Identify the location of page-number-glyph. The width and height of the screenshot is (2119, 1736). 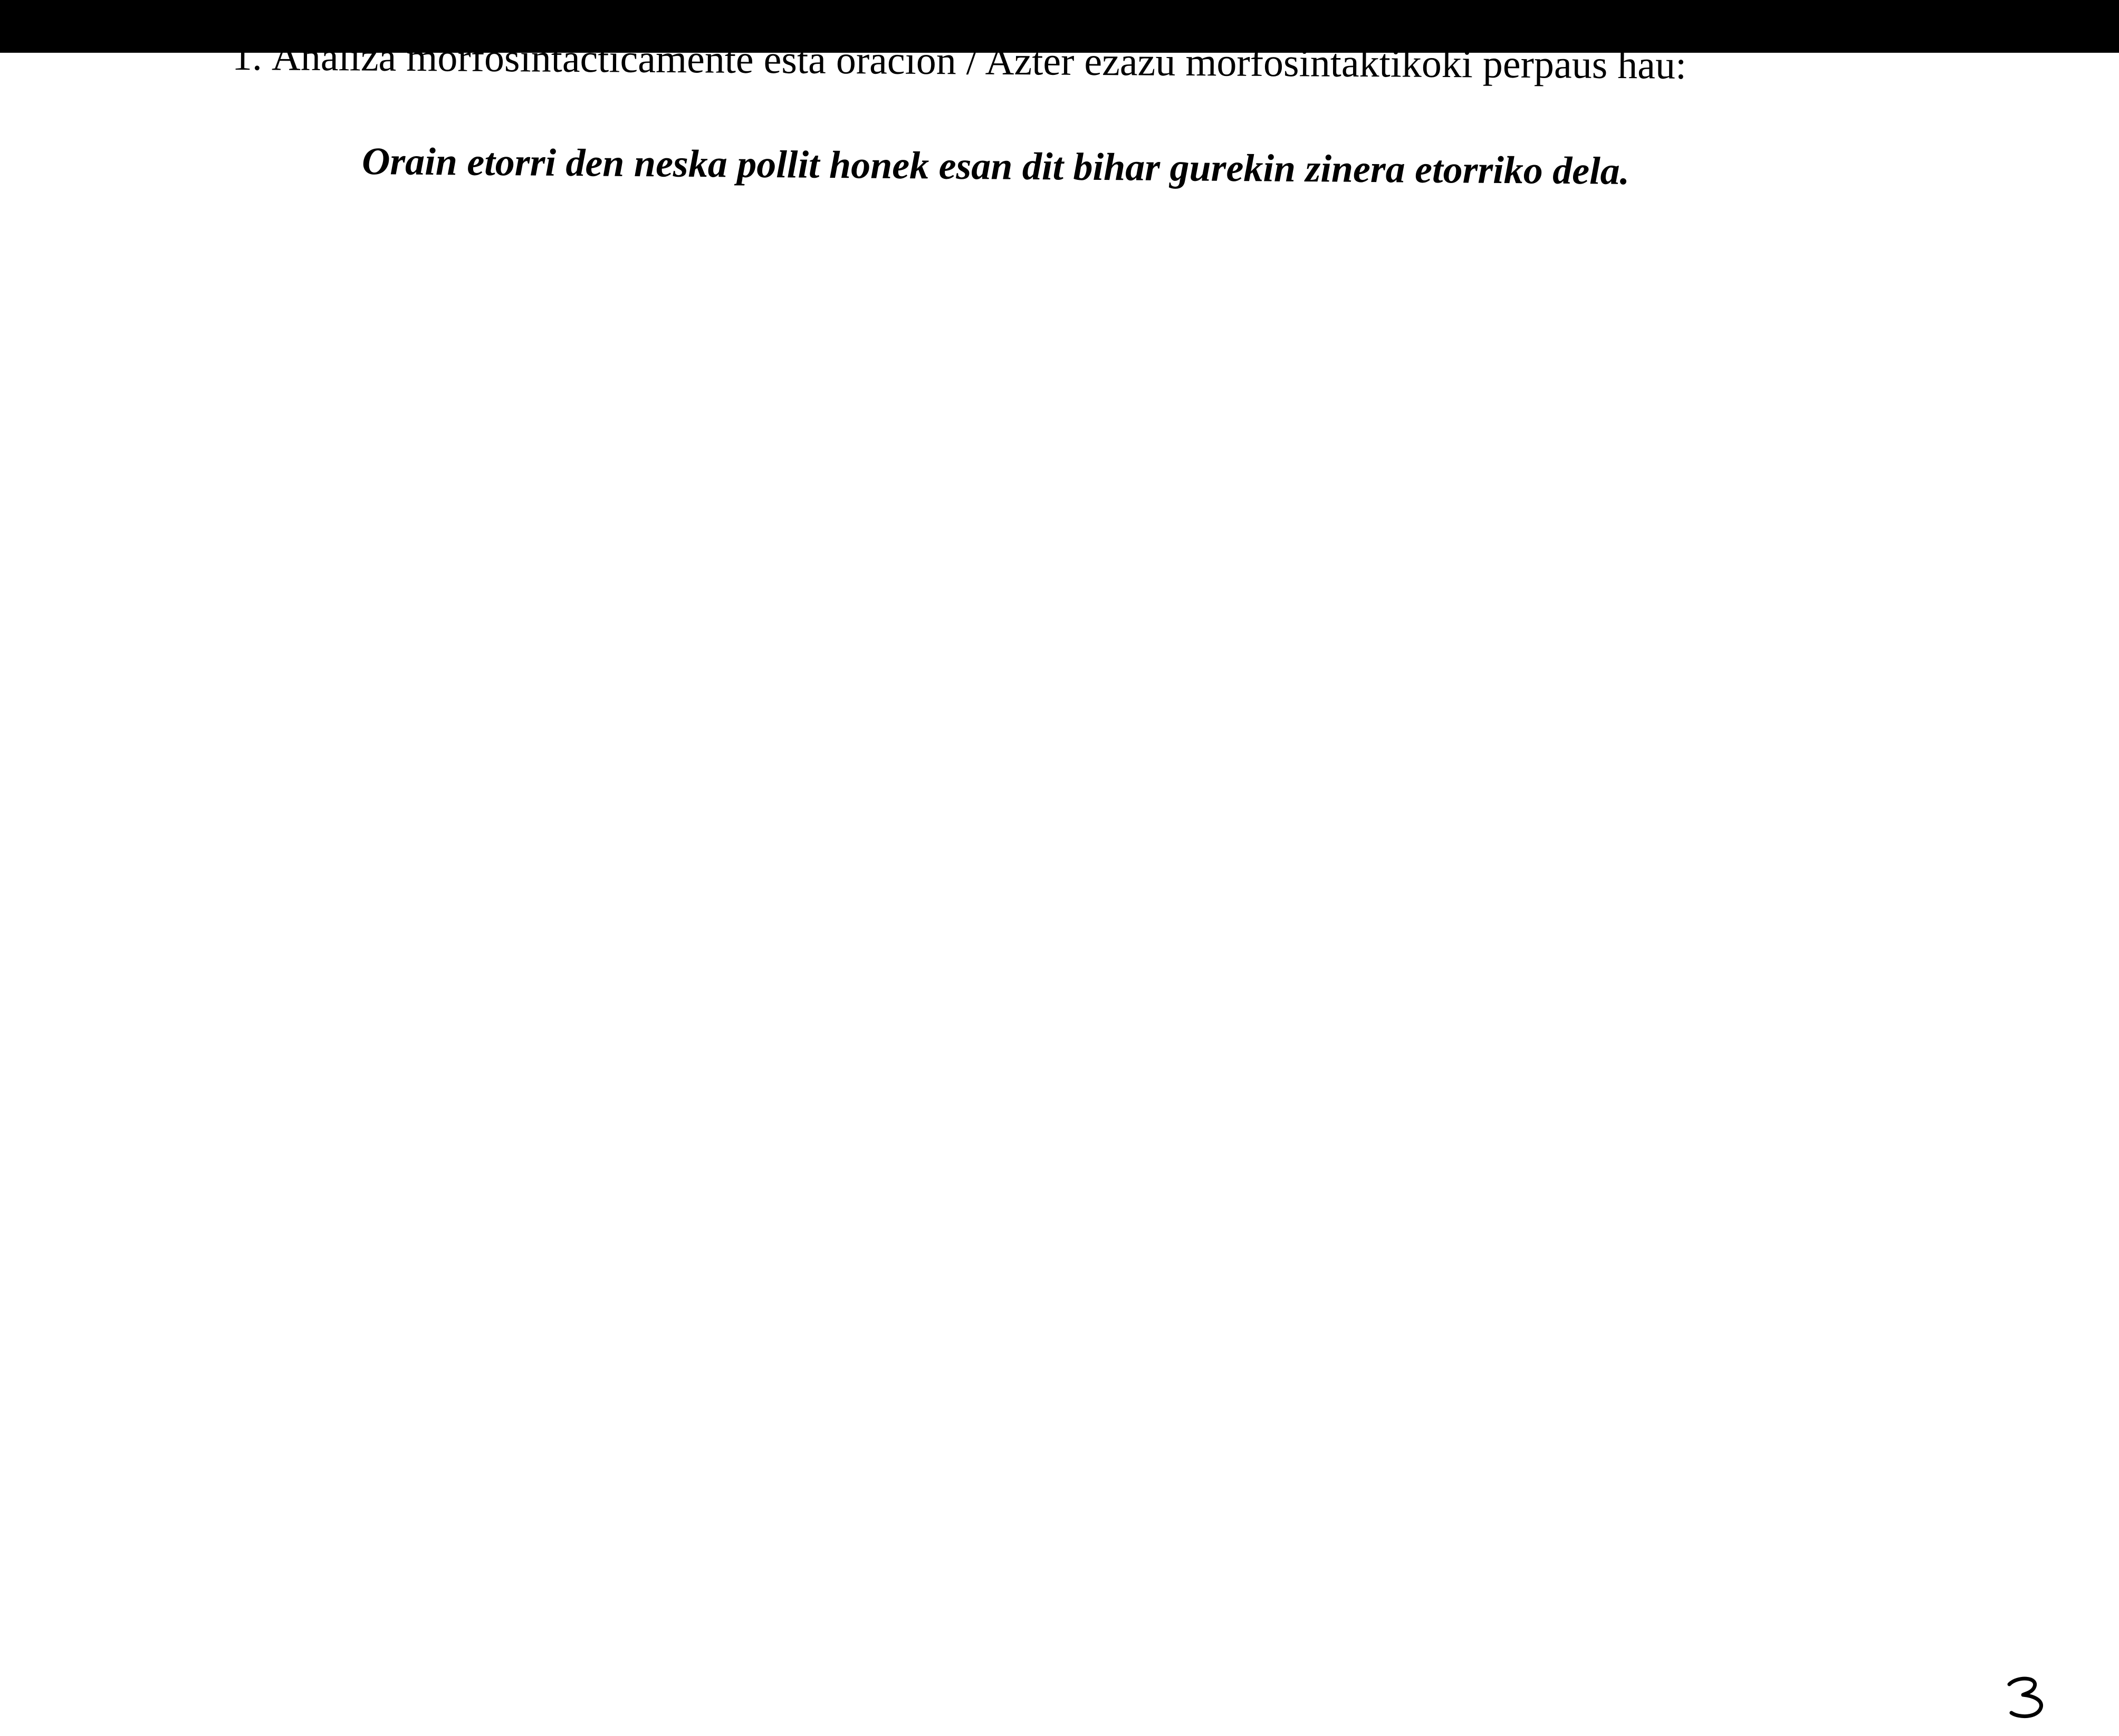
(2025, 1697).